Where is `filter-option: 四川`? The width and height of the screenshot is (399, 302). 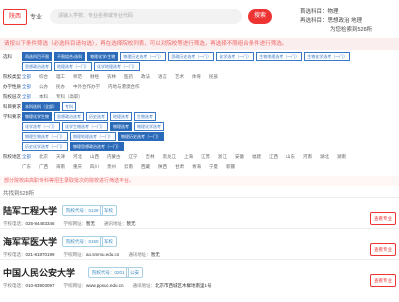 filter-option: 四川 is located at coordinates (94, 167).